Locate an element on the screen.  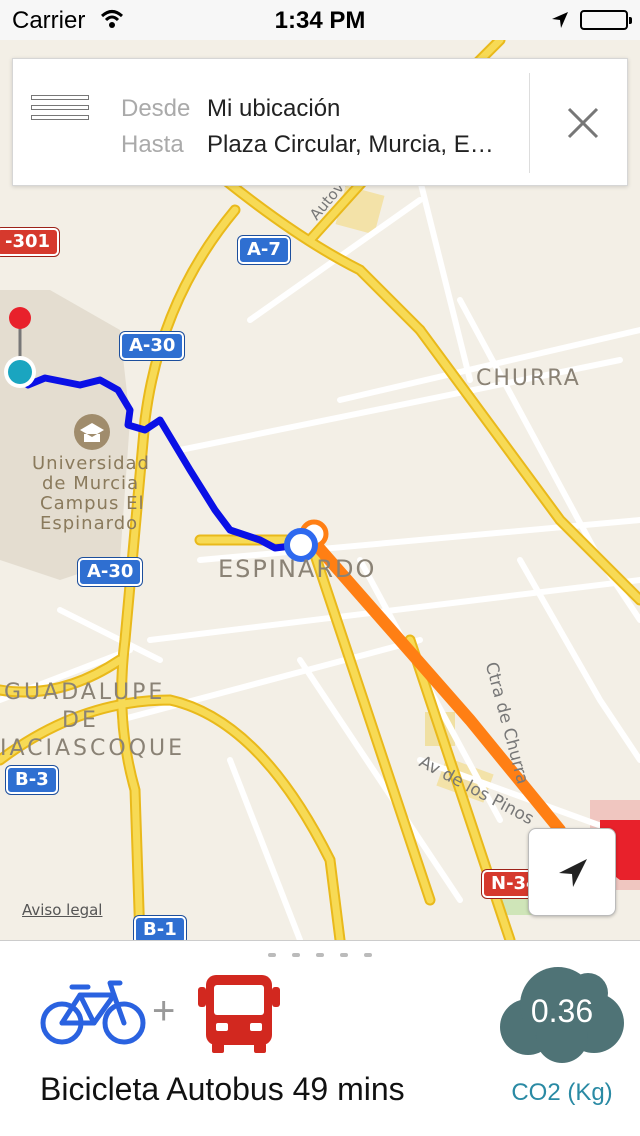
road-shield-b3: B-3 is located at coordinates (32, 780).